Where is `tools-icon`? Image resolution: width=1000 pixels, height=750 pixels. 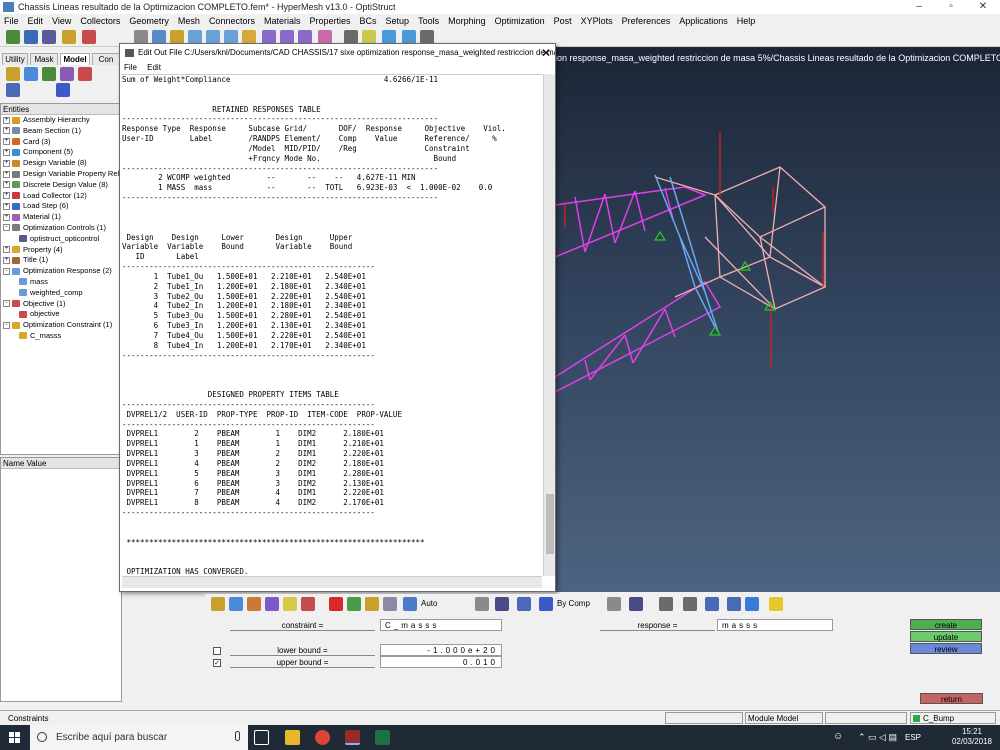 tools-icon is located at coordinates (69, 37).